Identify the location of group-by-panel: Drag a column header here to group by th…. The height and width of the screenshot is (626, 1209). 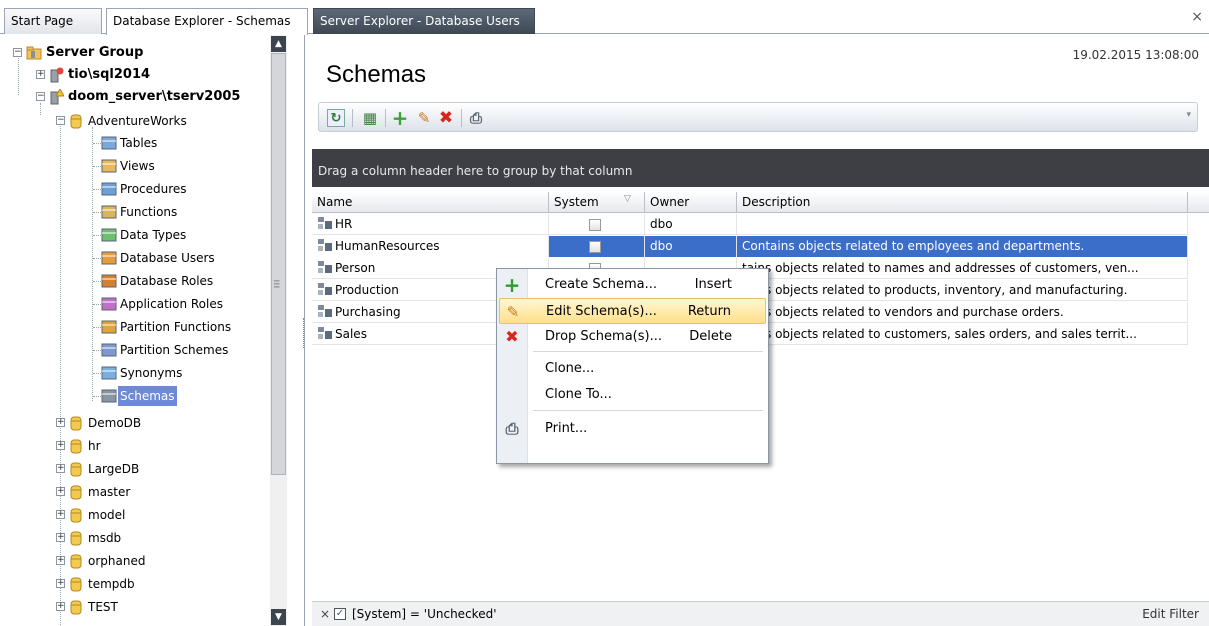
(760, 168).